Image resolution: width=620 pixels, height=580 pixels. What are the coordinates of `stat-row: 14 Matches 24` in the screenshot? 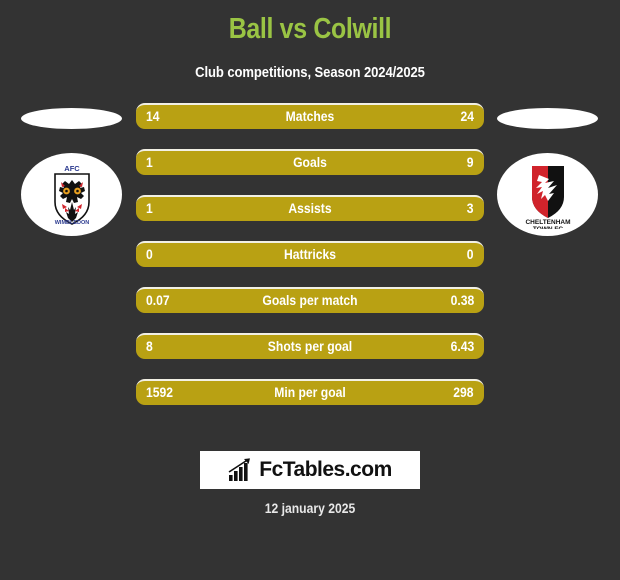 It's located at (310, 116).